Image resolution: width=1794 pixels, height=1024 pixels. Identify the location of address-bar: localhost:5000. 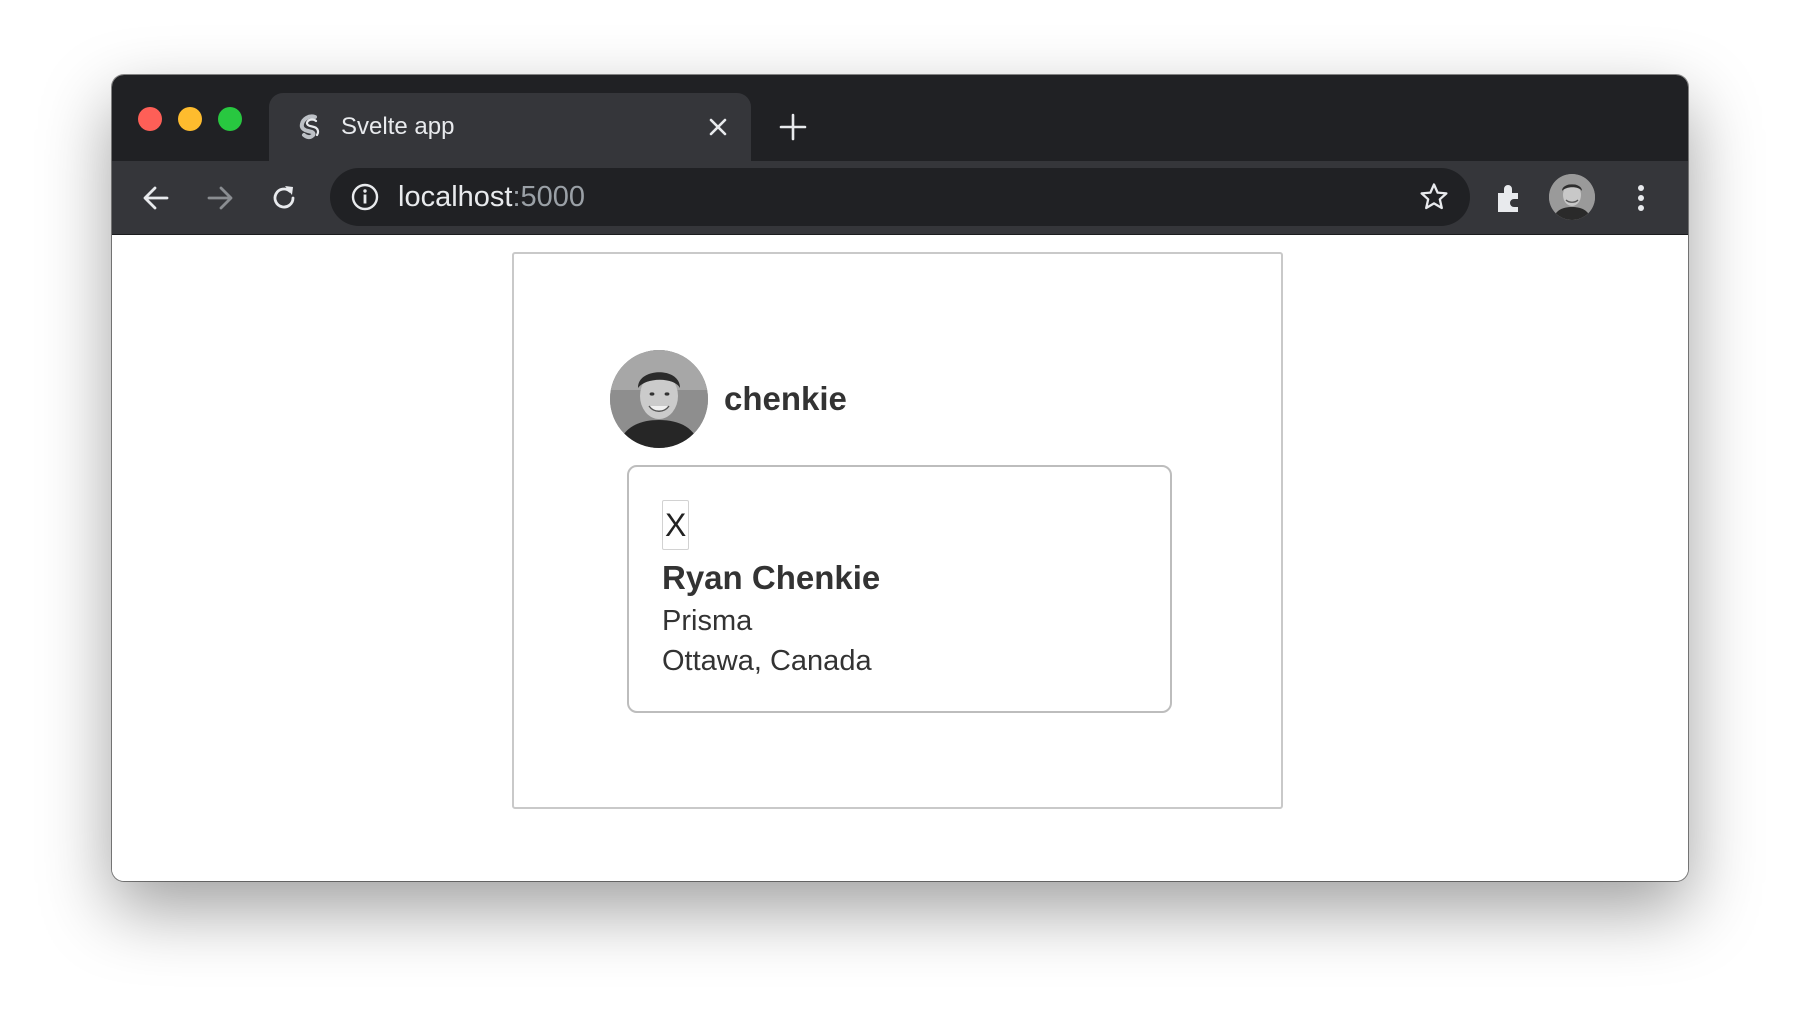
(900, 197).